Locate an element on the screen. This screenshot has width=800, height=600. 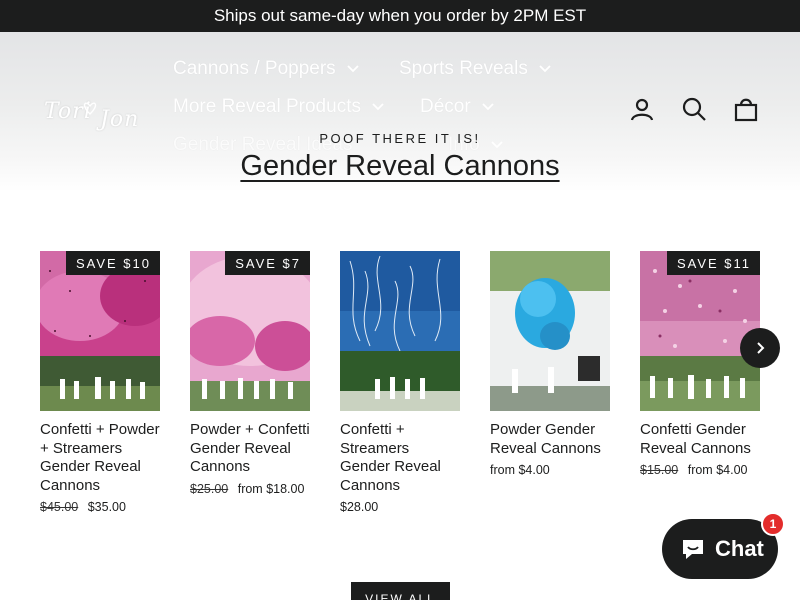
nav-more-reveal-products: More Reveal Products is located at coordinates (279, 107).